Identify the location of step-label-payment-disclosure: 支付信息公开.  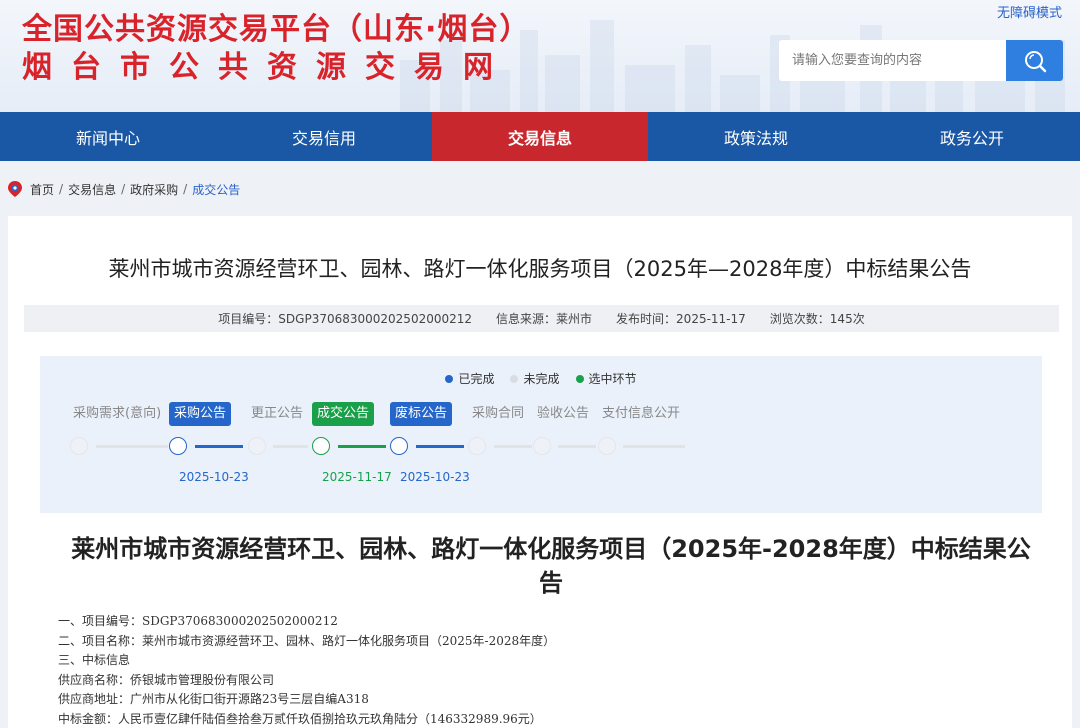
(641, 414).